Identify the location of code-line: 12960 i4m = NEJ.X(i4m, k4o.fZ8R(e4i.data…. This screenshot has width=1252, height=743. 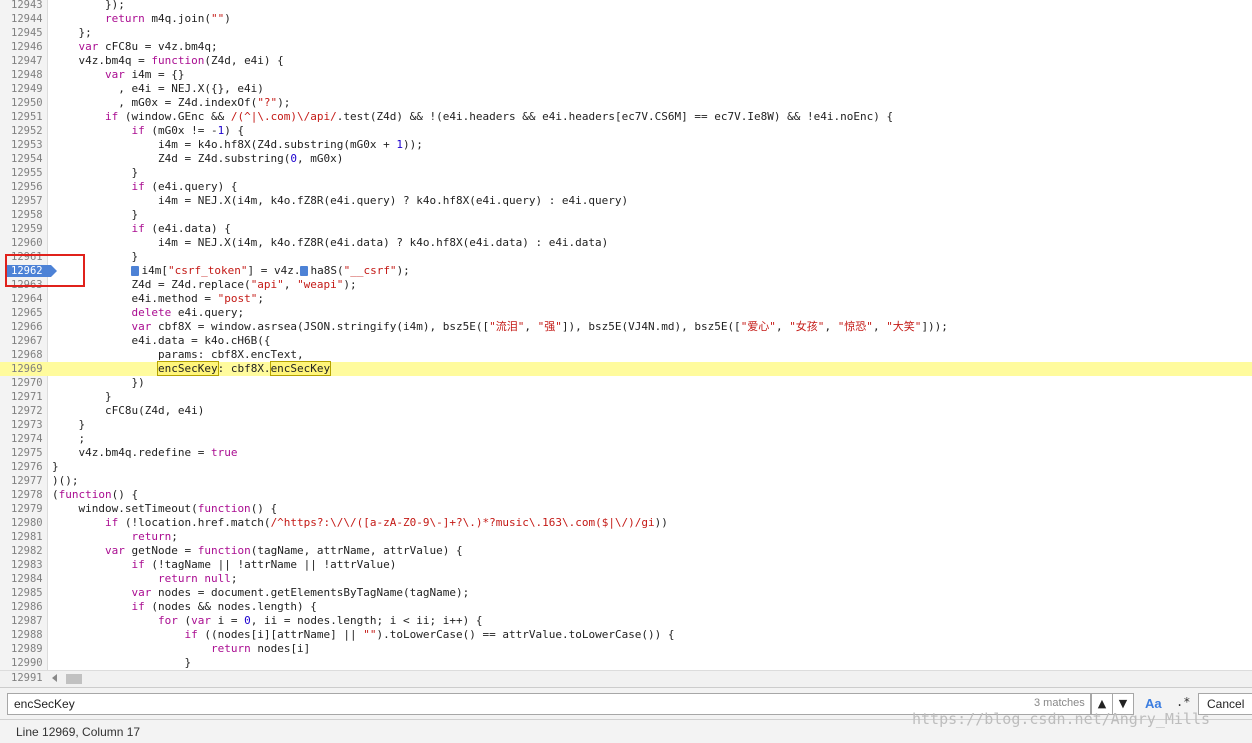
(626, 243).